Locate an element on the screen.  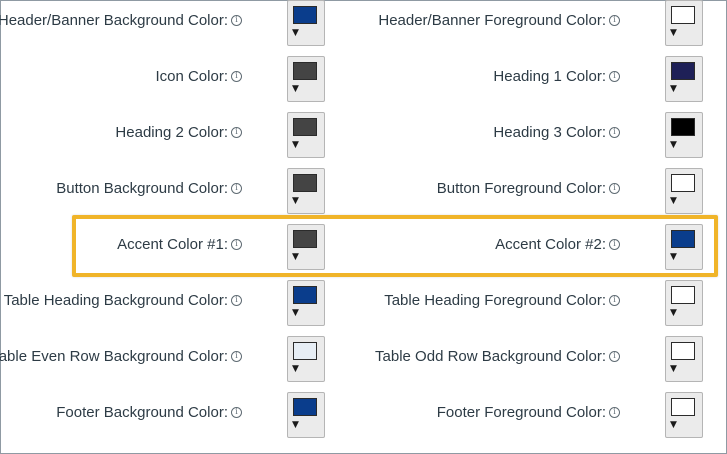
color-setting-label: Accent Color #1: i is located at coordinates (179, 244).